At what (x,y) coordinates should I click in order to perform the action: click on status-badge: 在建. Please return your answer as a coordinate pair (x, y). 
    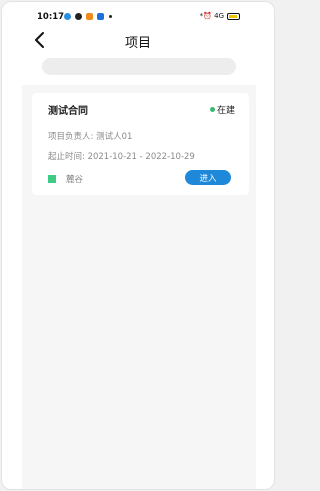
    Looking at the image, I should click on (222, 109).